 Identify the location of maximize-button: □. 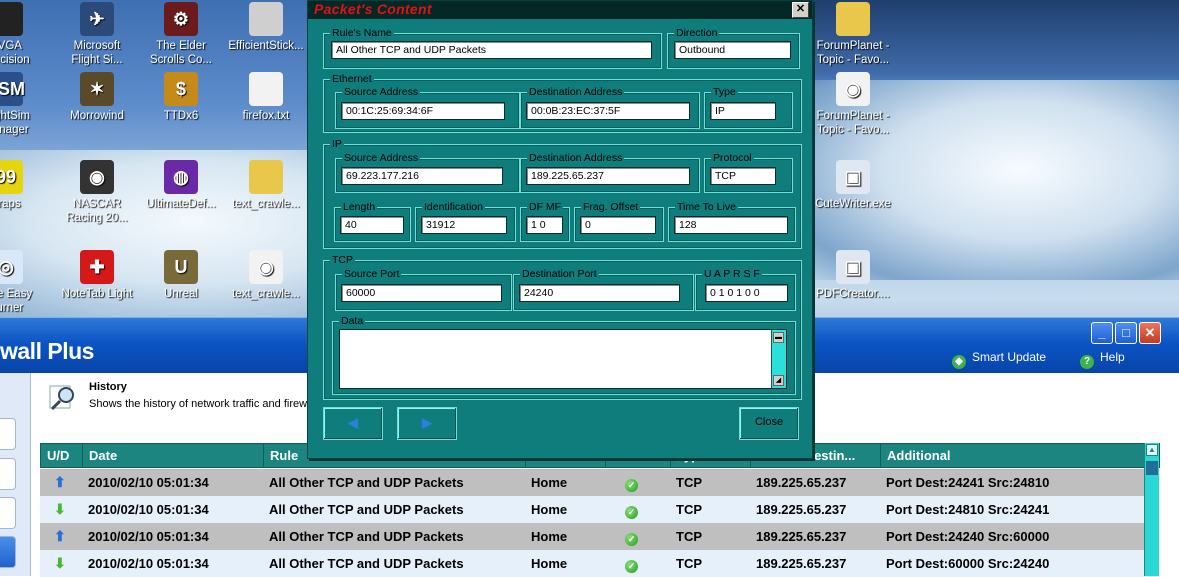
(1126, 333).